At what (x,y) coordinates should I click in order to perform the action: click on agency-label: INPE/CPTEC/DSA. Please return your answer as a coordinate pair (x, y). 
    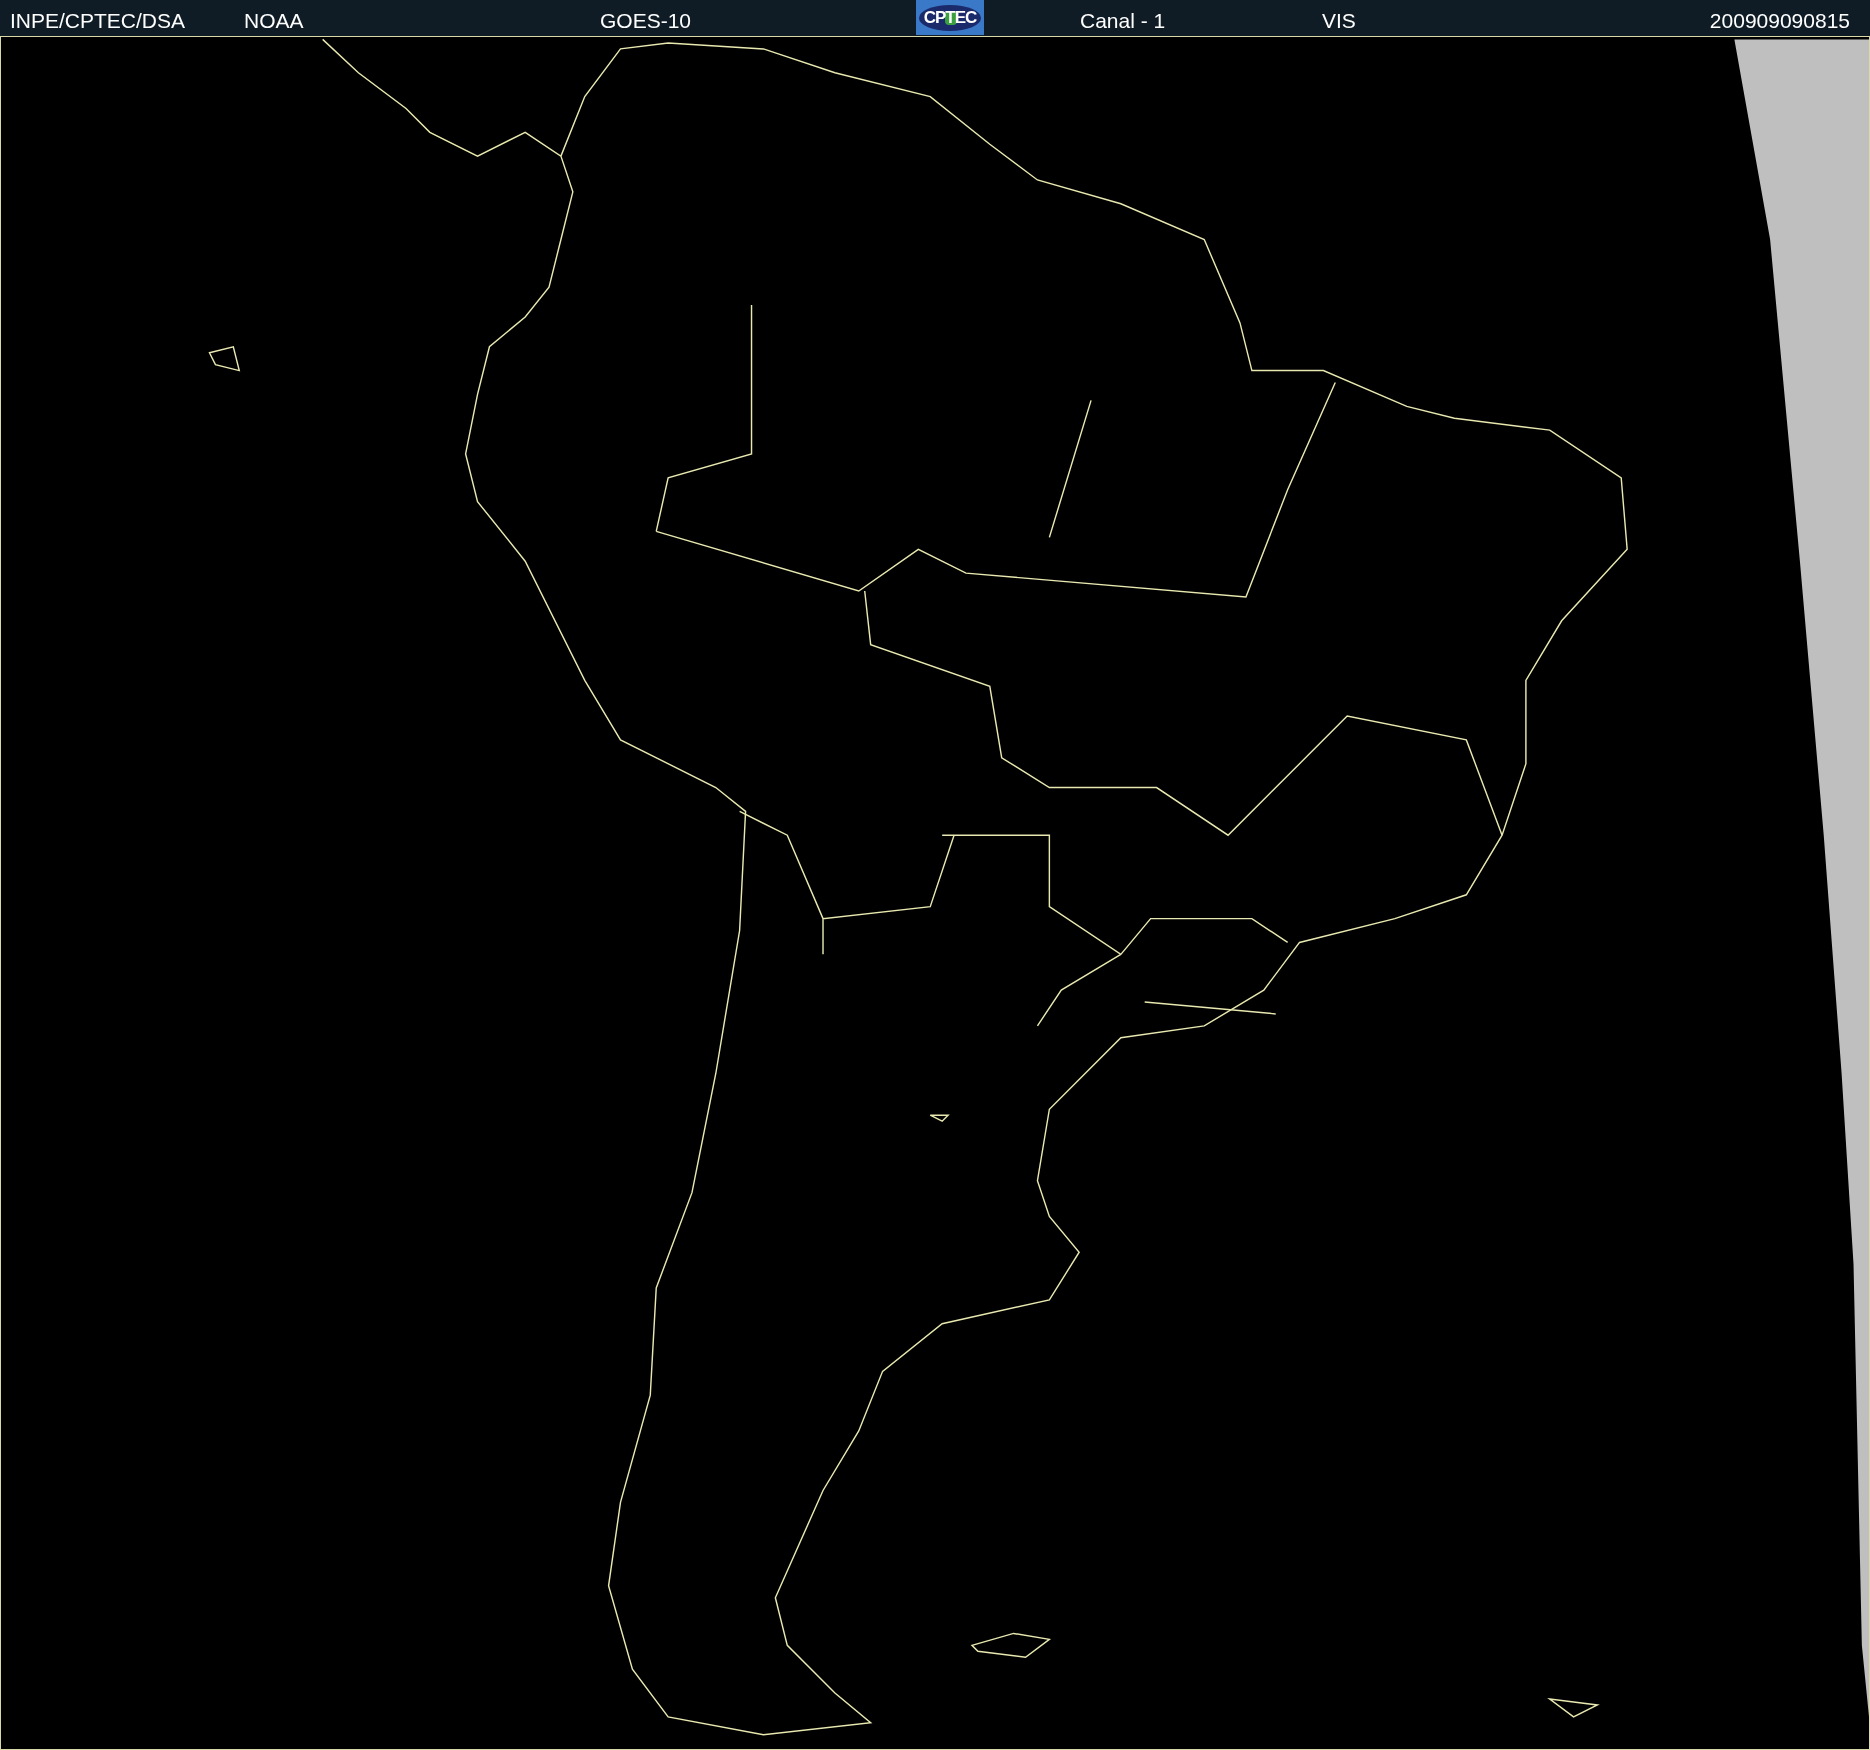
    Looking at the image, I should click on (98, 21).